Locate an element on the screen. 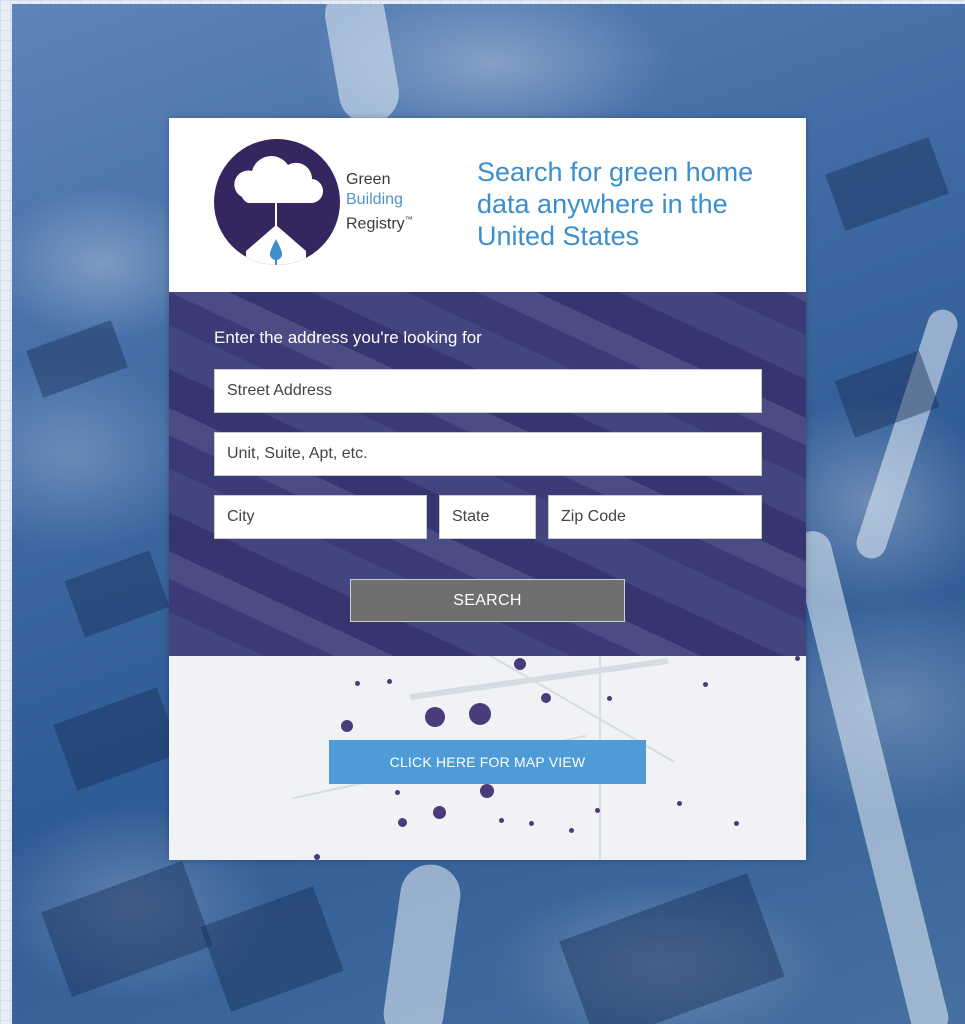  green-building-registry-logo-icon is located at coordinates (277, 202).